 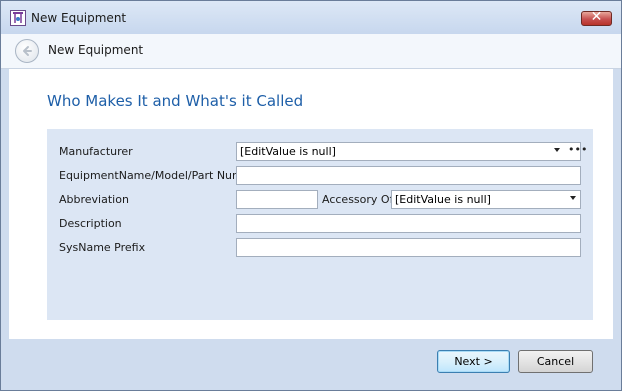 I want to click on back-button, so click(x=27, y=51).